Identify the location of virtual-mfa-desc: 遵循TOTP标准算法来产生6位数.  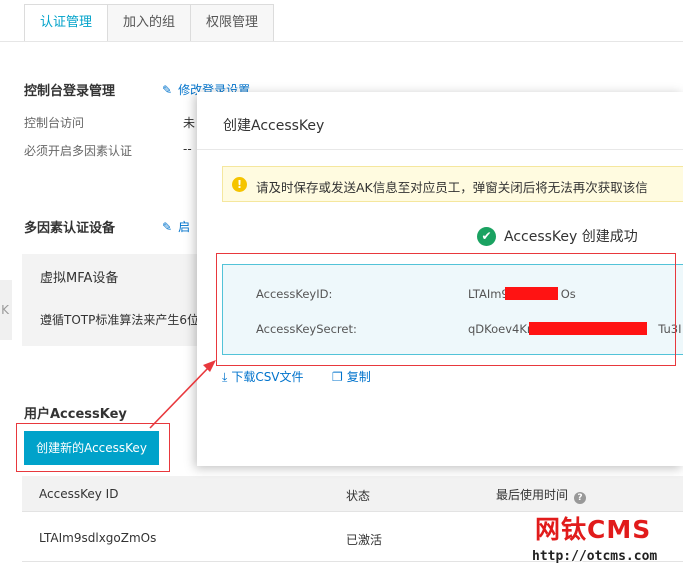
(125, 320).